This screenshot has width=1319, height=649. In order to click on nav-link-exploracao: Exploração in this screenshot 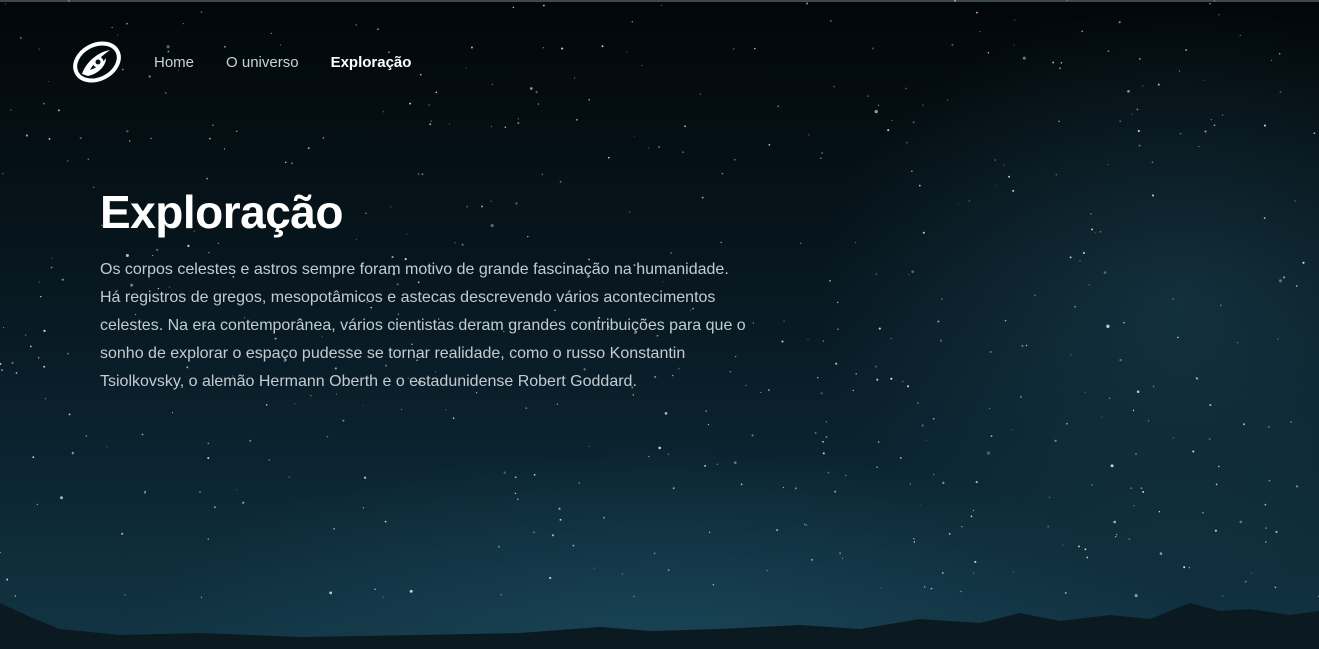, I will do `click(371, 62)`.